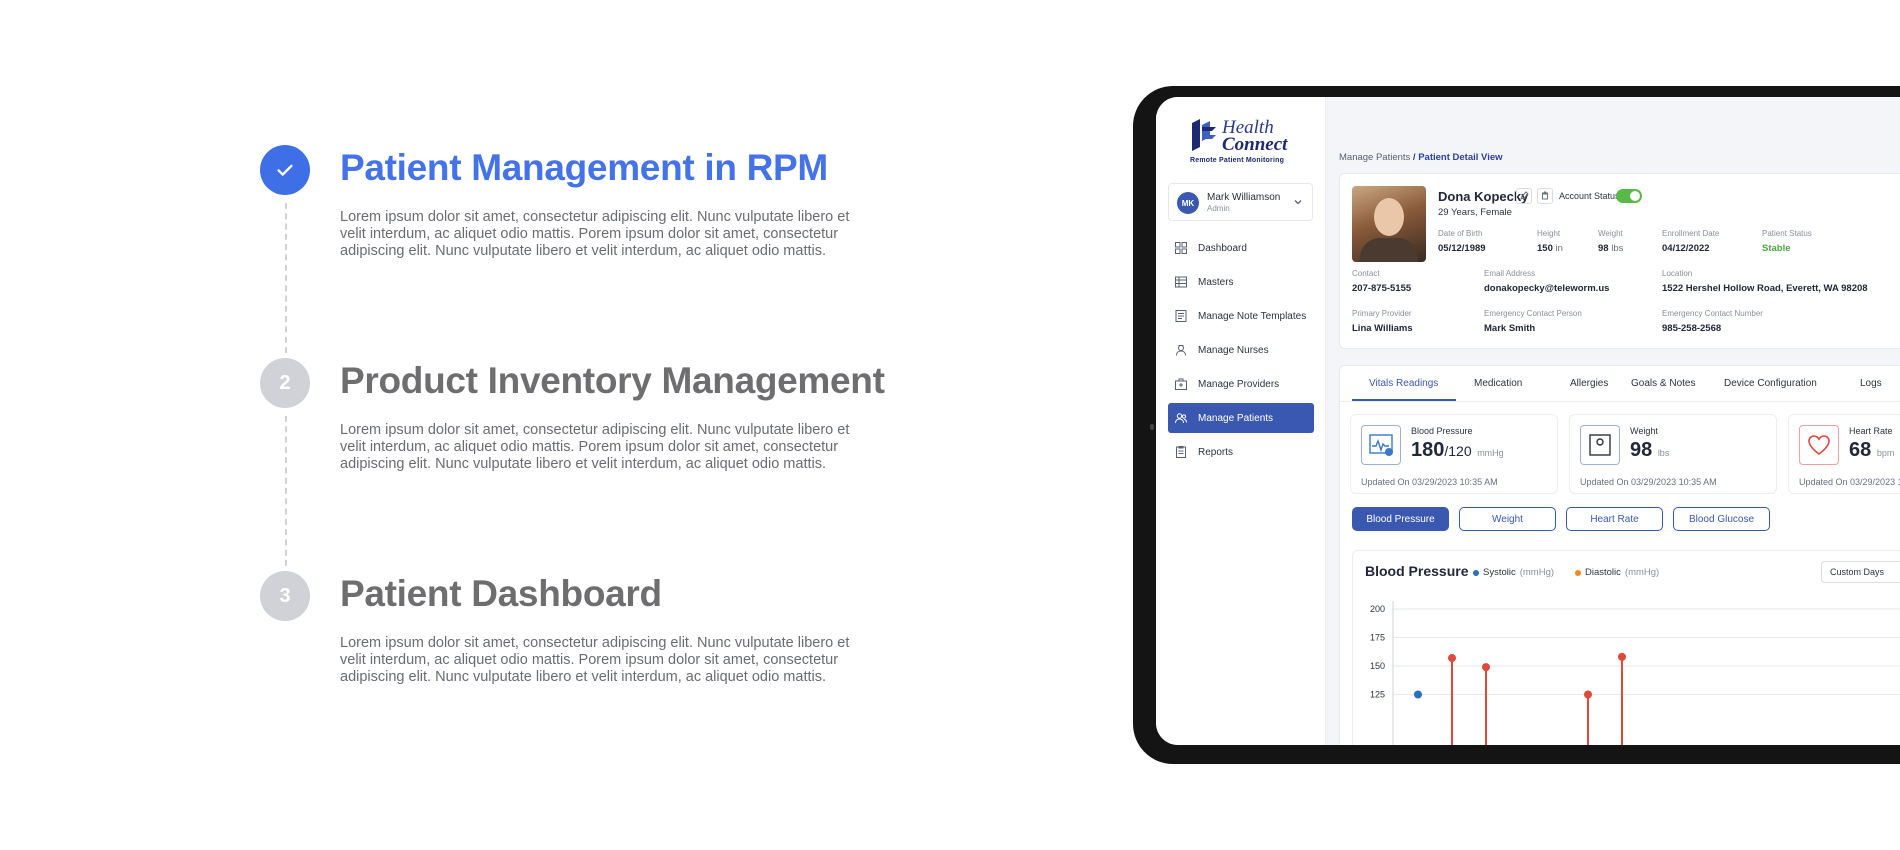 The height and width of the screenshot is (850, 1900). What do you see at coordinates (1152, 427) in the screenshot?
I see `tablet-side-button` at bounding box center [1152, 427].